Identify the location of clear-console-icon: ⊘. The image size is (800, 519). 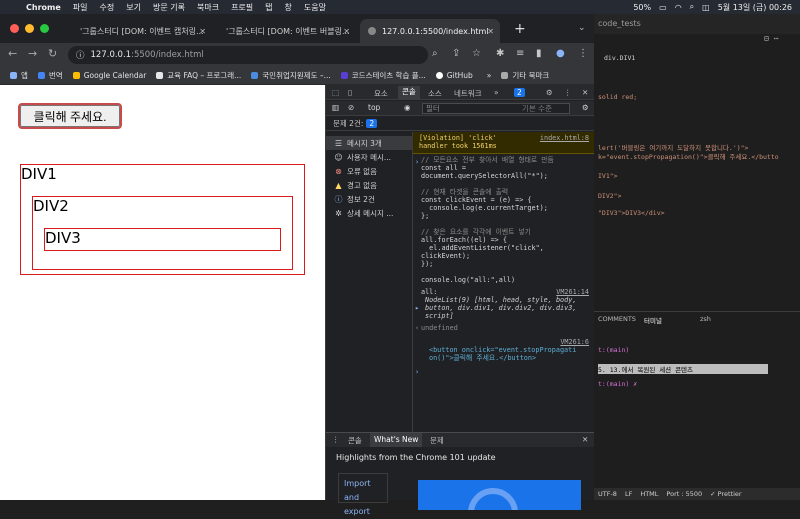
(351, 107).